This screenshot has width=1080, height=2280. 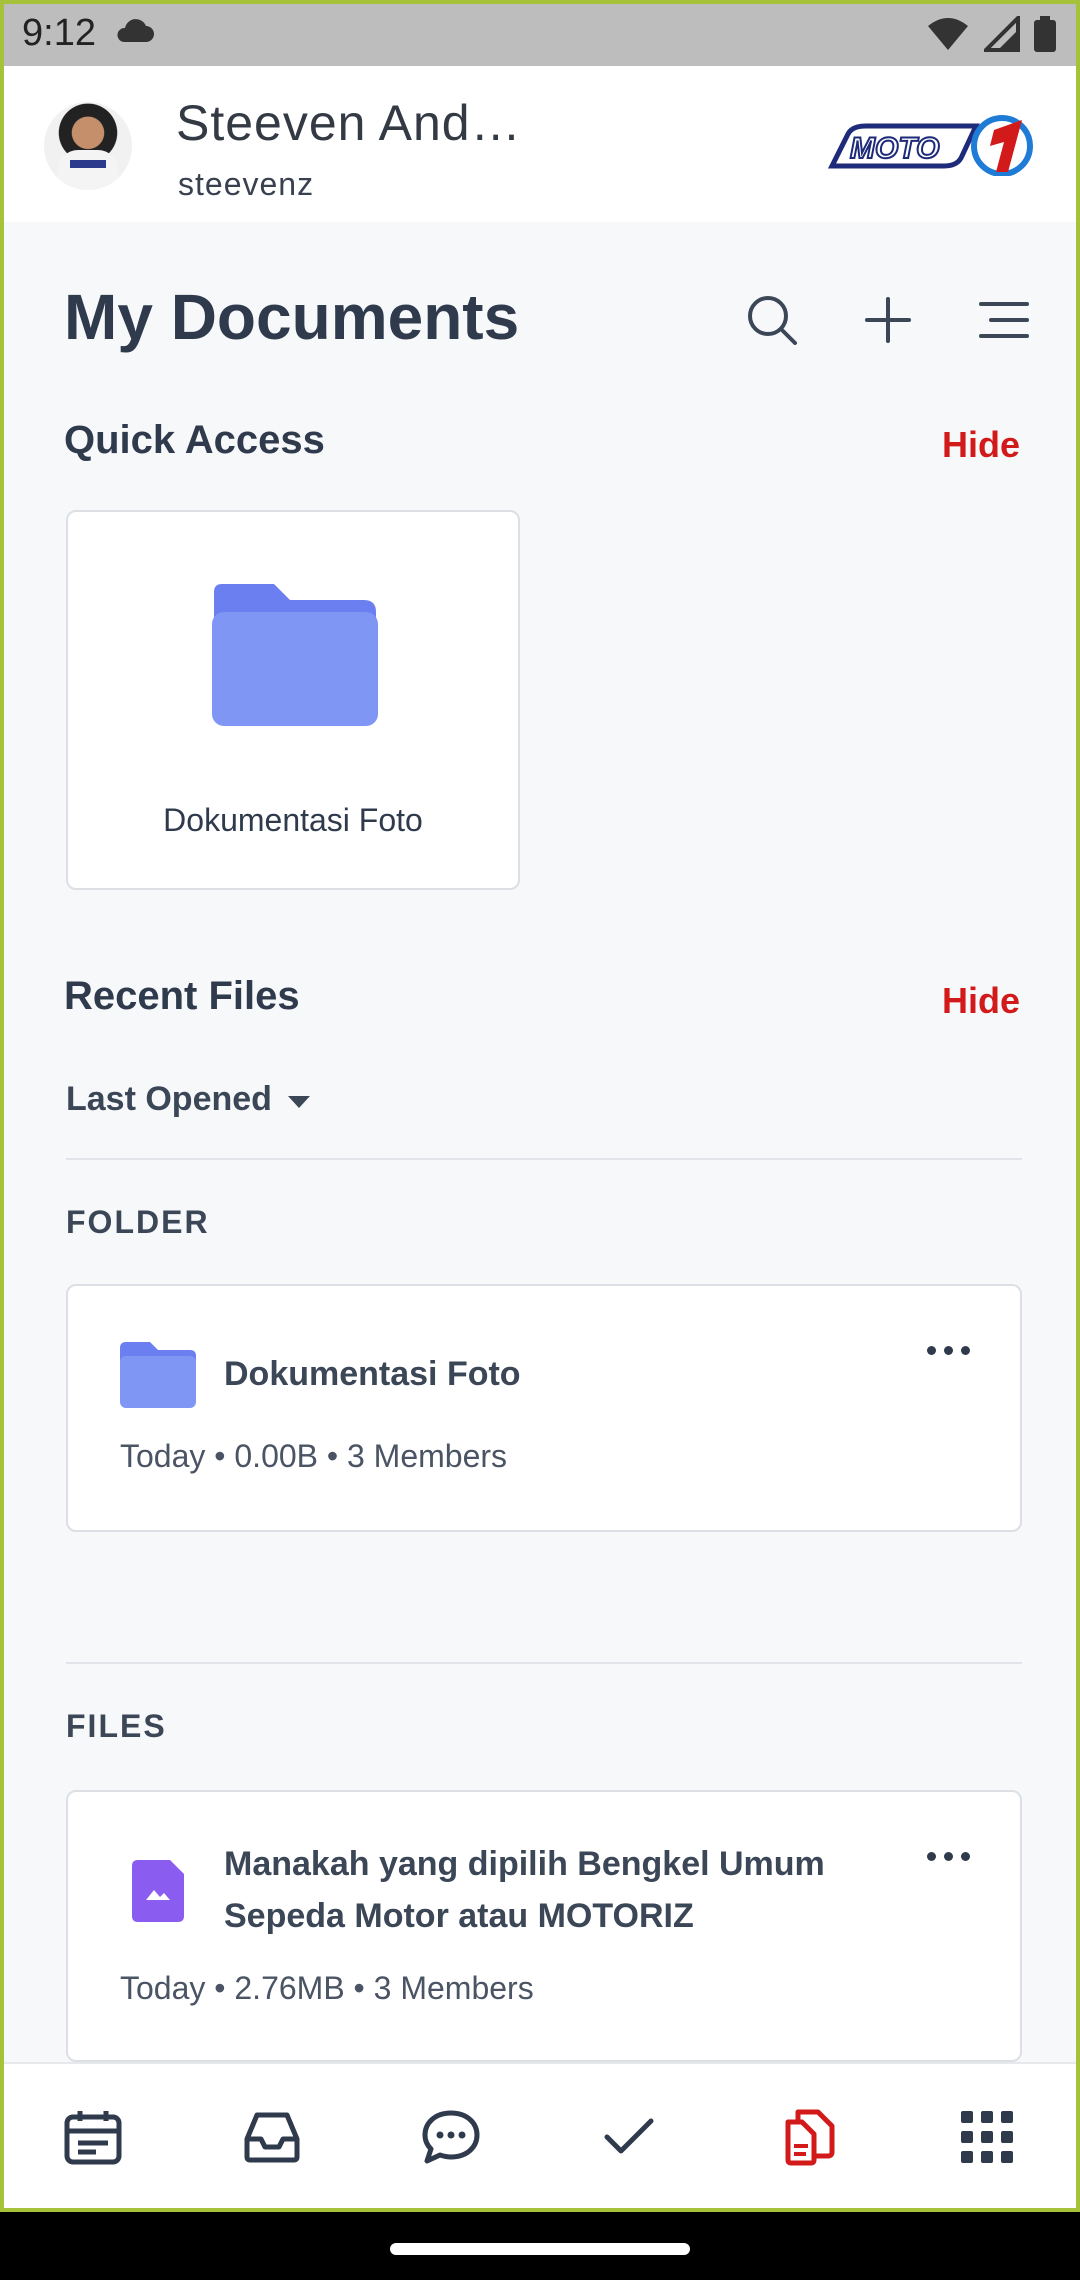 I want to click on cloud-icon, so click(x=134, y=33).